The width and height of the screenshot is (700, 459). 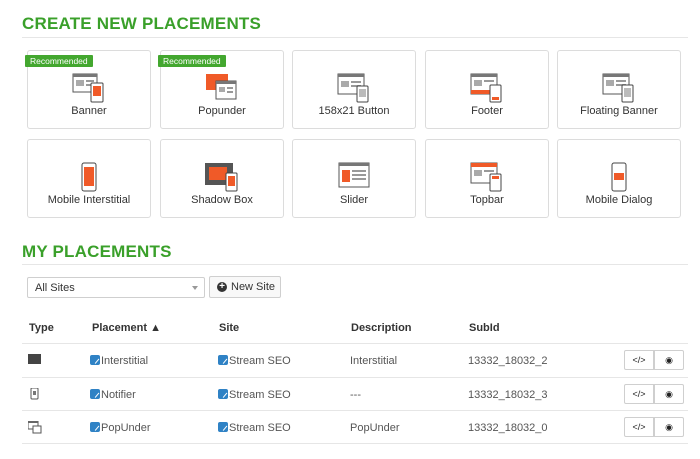 What do you see at coordinates (221, 87) in the screenshot?
I see `popunder-icon` at bounding box center [221, 87].